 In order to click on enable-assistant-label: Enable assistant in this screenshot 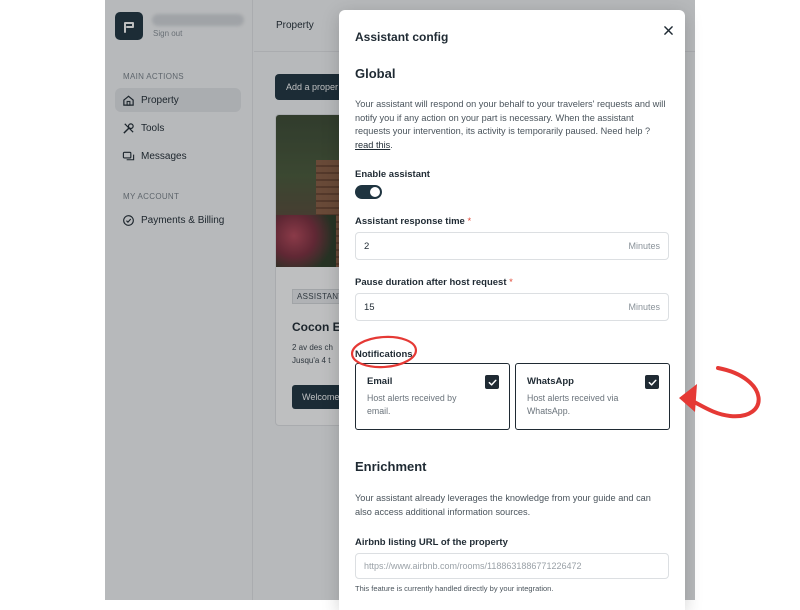, I will do `click(392, 174)`.